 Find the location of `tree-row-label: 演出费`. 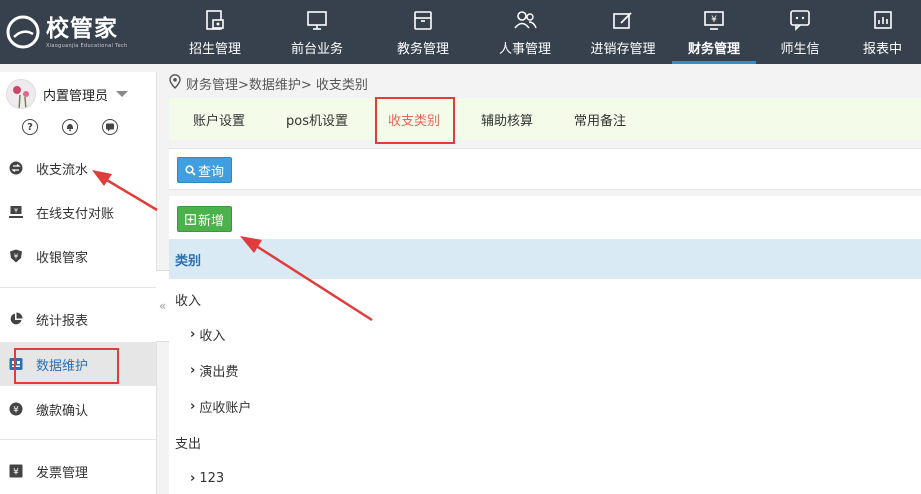

tree-row-label: 演出费 is located at coordinates (219, 372).